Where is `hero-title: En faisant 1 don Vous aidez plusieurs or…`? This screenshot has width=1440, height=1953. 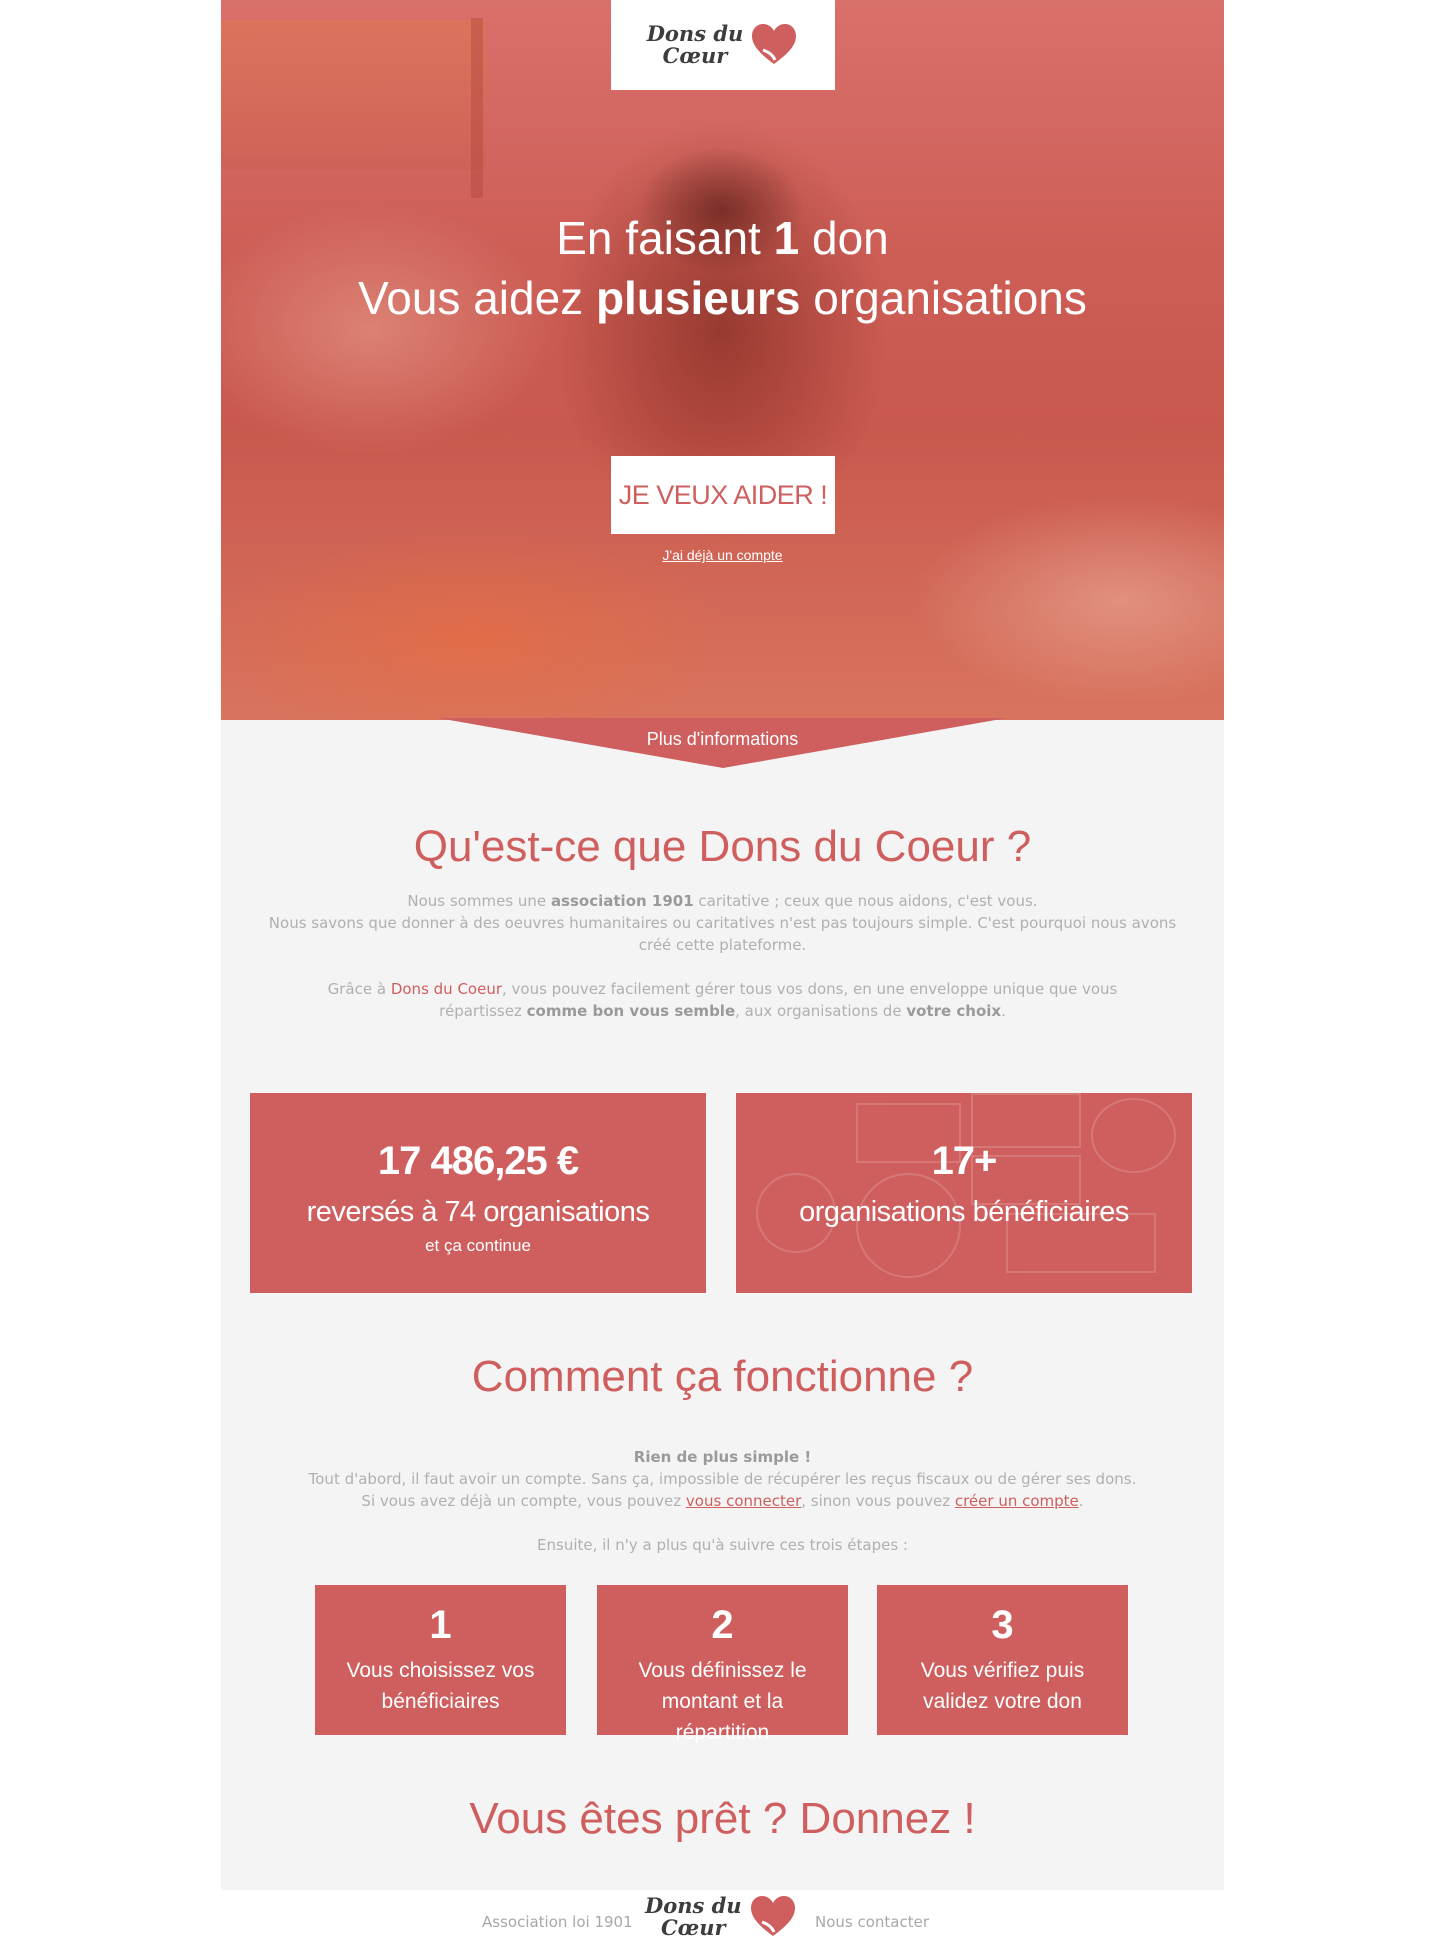 hero-title: En faisant 1 don Vous aidez plusieurs or… is located at coordinates (722, 268).